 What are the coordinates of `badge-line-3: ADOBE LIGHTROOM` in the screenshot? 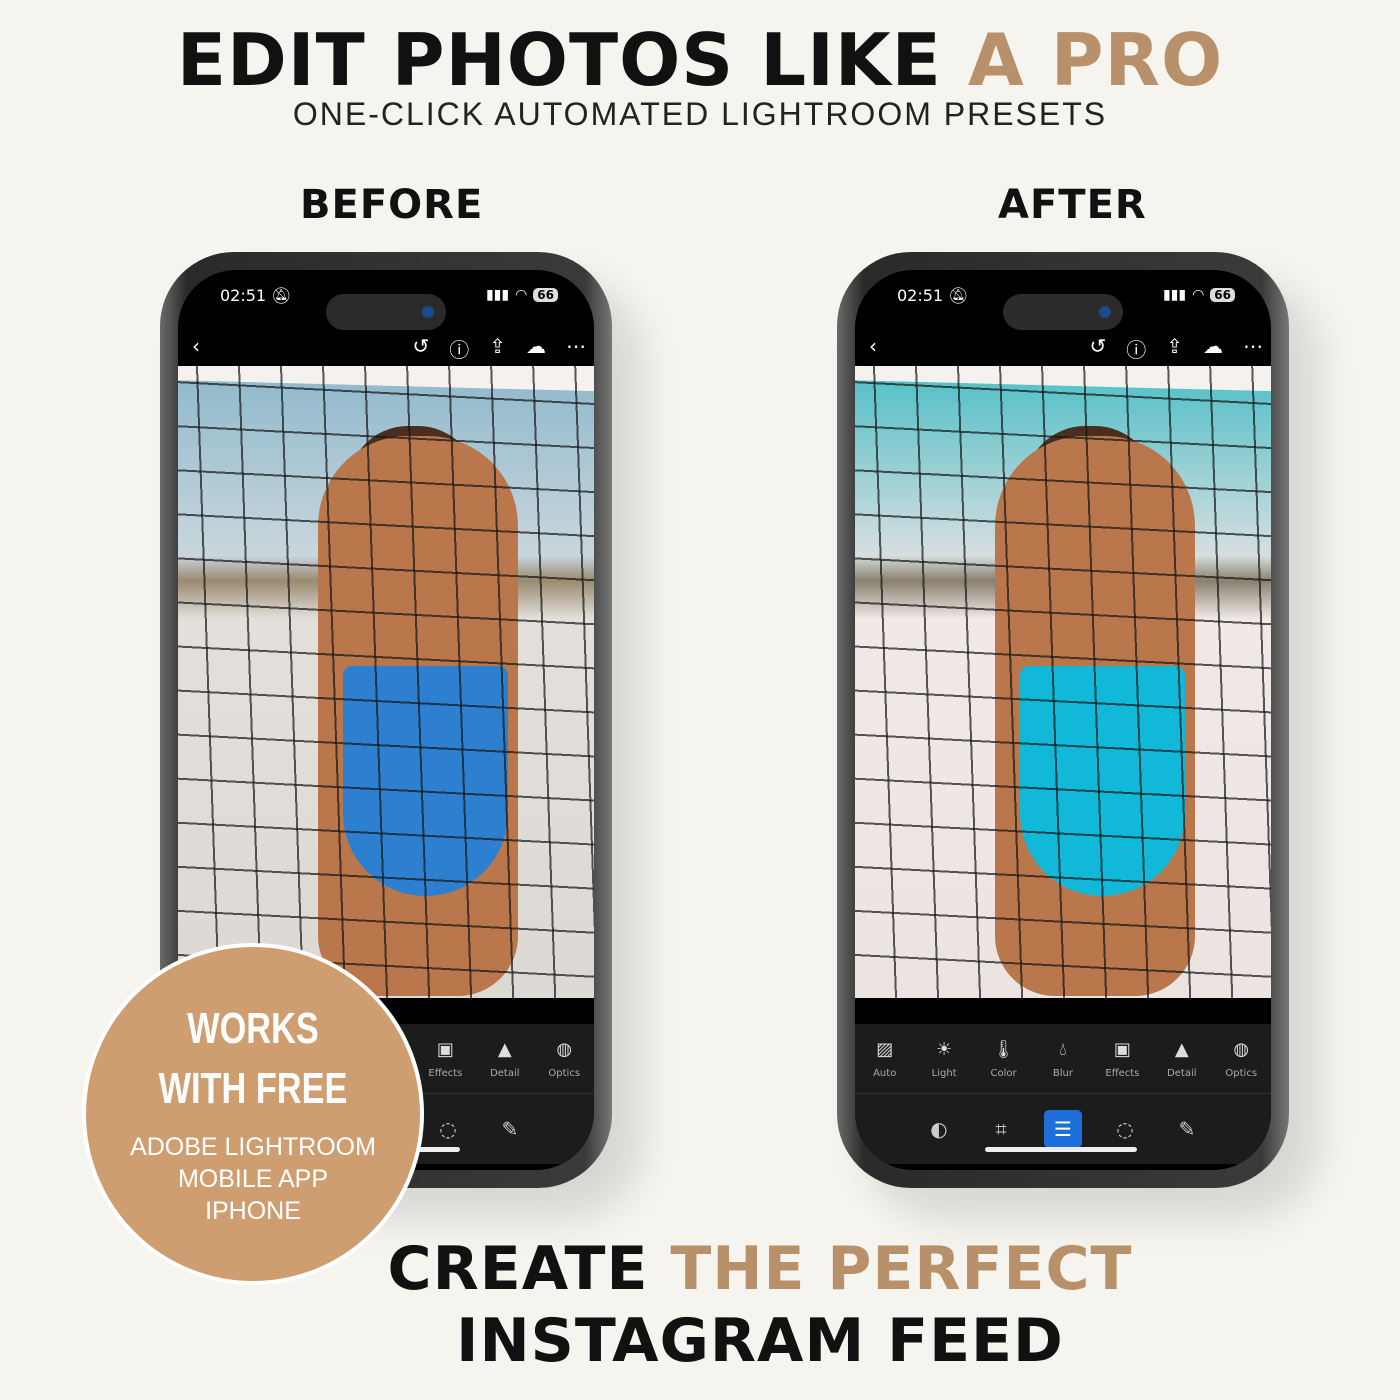 It's located at (253, 1147).